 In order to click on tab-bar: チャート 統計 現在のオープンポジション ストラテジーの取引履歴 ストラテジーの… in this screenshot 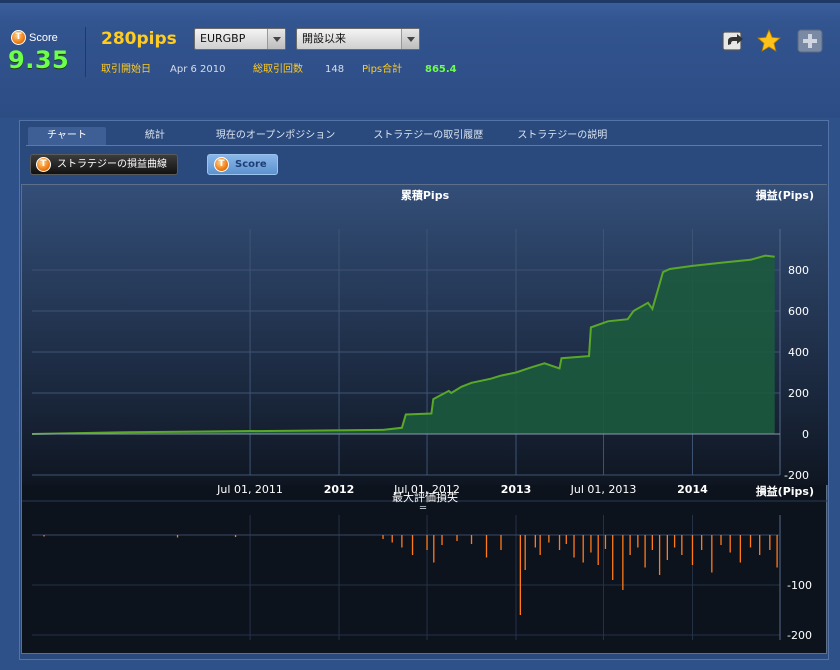, I will do `click(317, 136)`.